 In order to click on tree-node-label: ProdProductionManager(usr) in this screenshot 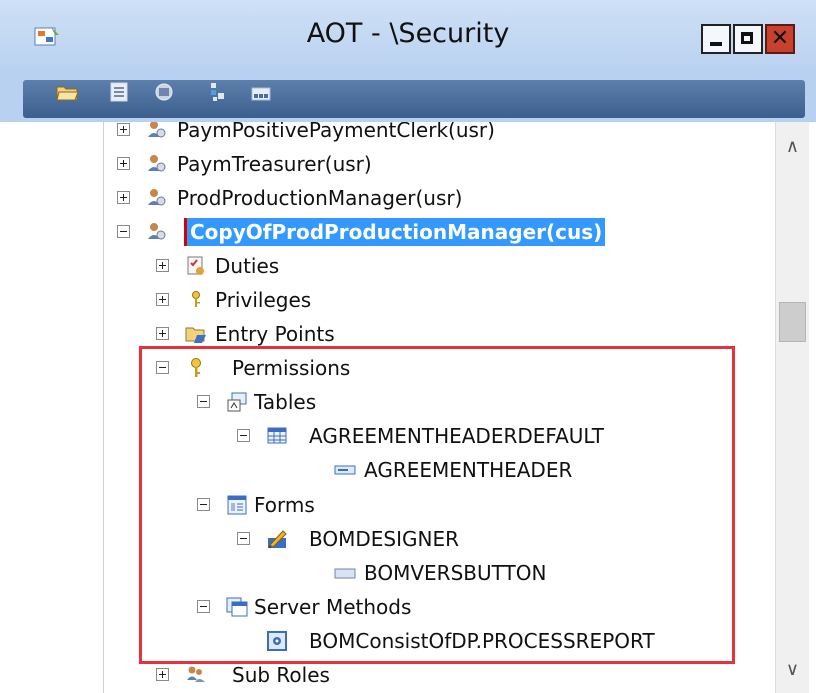, I will do `click(320, 198)`.